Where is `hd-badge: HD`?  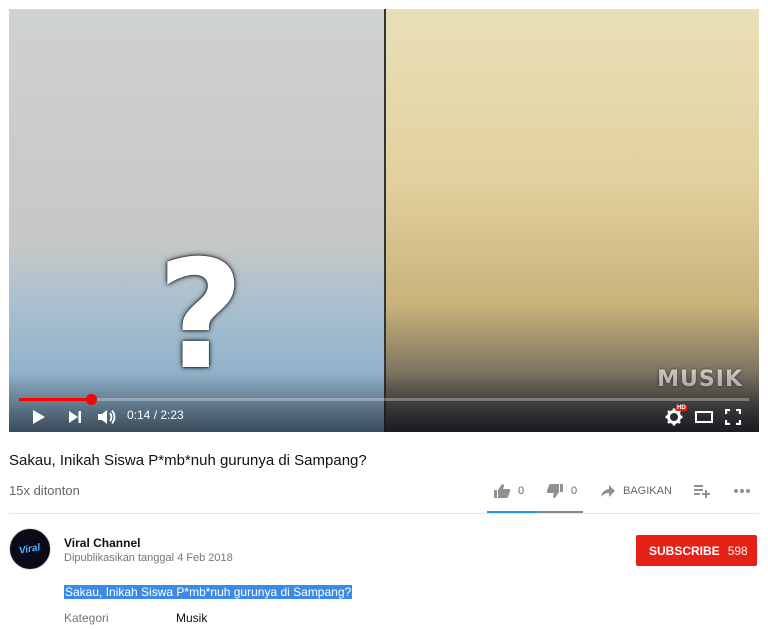
hd-badge: HD is located at coordinates (681, 408).